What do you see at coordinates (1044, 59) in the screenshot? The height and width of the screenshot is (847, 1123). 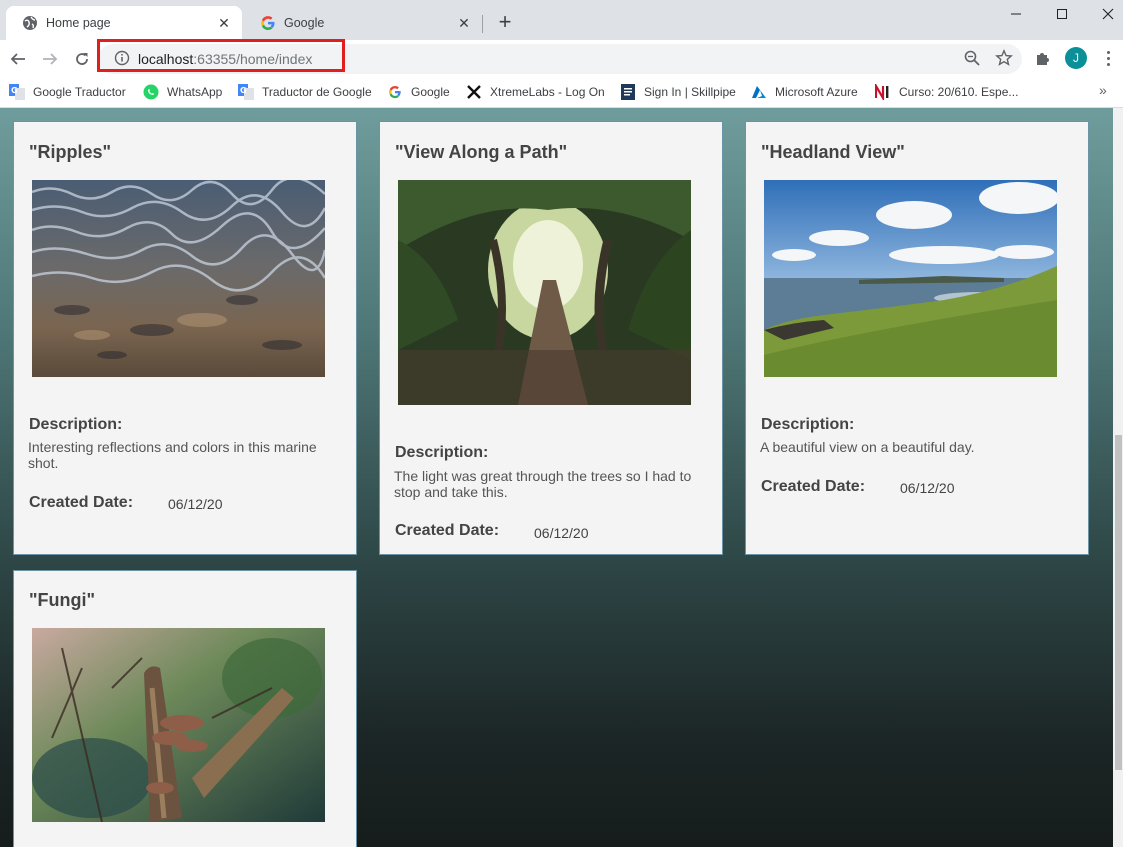 I see `extensions-puzzle-icon` at bounding box center [1044, 59].